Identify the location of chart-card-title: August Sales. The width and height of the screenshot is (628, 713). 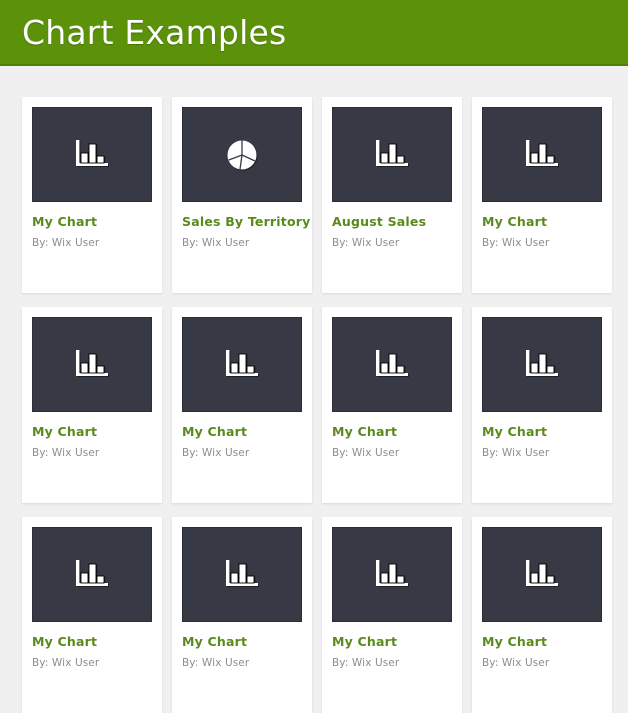
(392, 222).